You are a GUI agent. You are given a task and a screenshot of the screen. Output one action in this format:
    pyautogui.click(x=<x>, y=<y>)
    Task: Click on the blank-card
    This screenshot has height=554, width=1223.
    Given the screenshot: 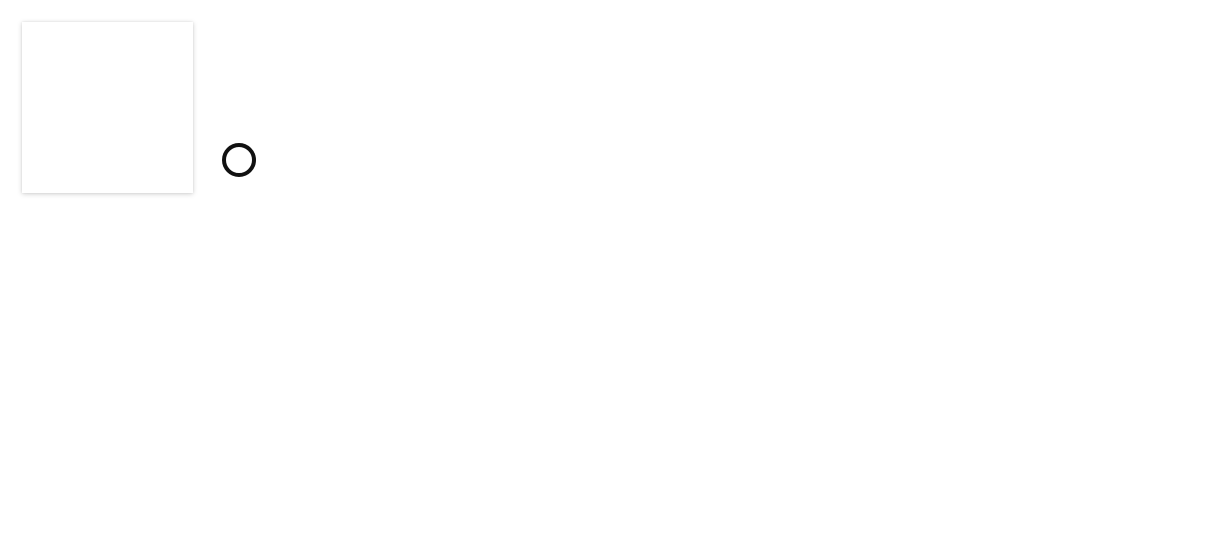 What is the action you would take?
    pyautogui.click(x=107, y=107)
    